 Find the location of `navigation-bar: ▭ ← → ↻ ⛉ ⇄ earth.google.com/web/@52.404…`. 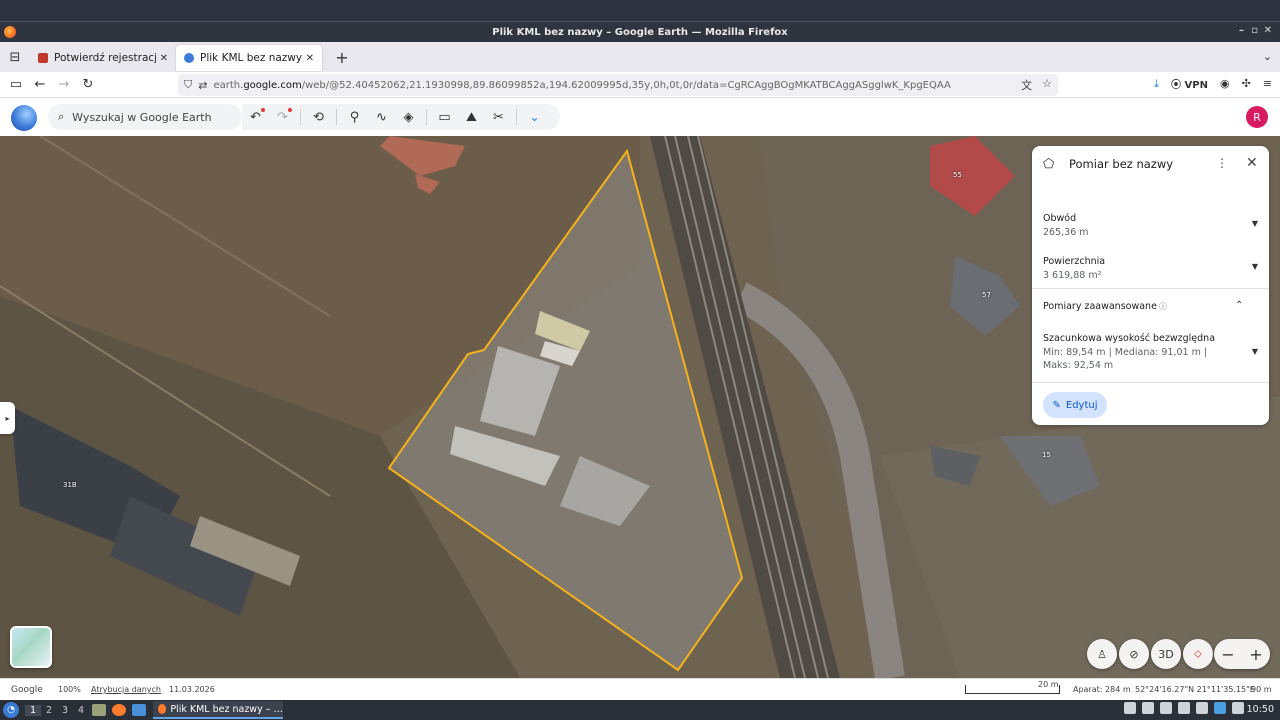

navigation-bar: ▭ ← → ↻ ⛉ ⇄ earth.google.com/web/@52.404… is located at coordinates (640, 85).